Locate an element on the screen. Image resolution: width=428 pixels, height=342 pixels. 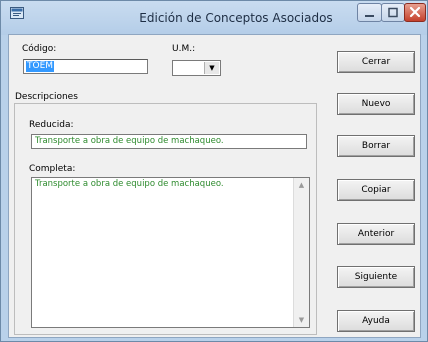
window-title: Edición de Conceptos Asociados is located at coordinates (236, 18).